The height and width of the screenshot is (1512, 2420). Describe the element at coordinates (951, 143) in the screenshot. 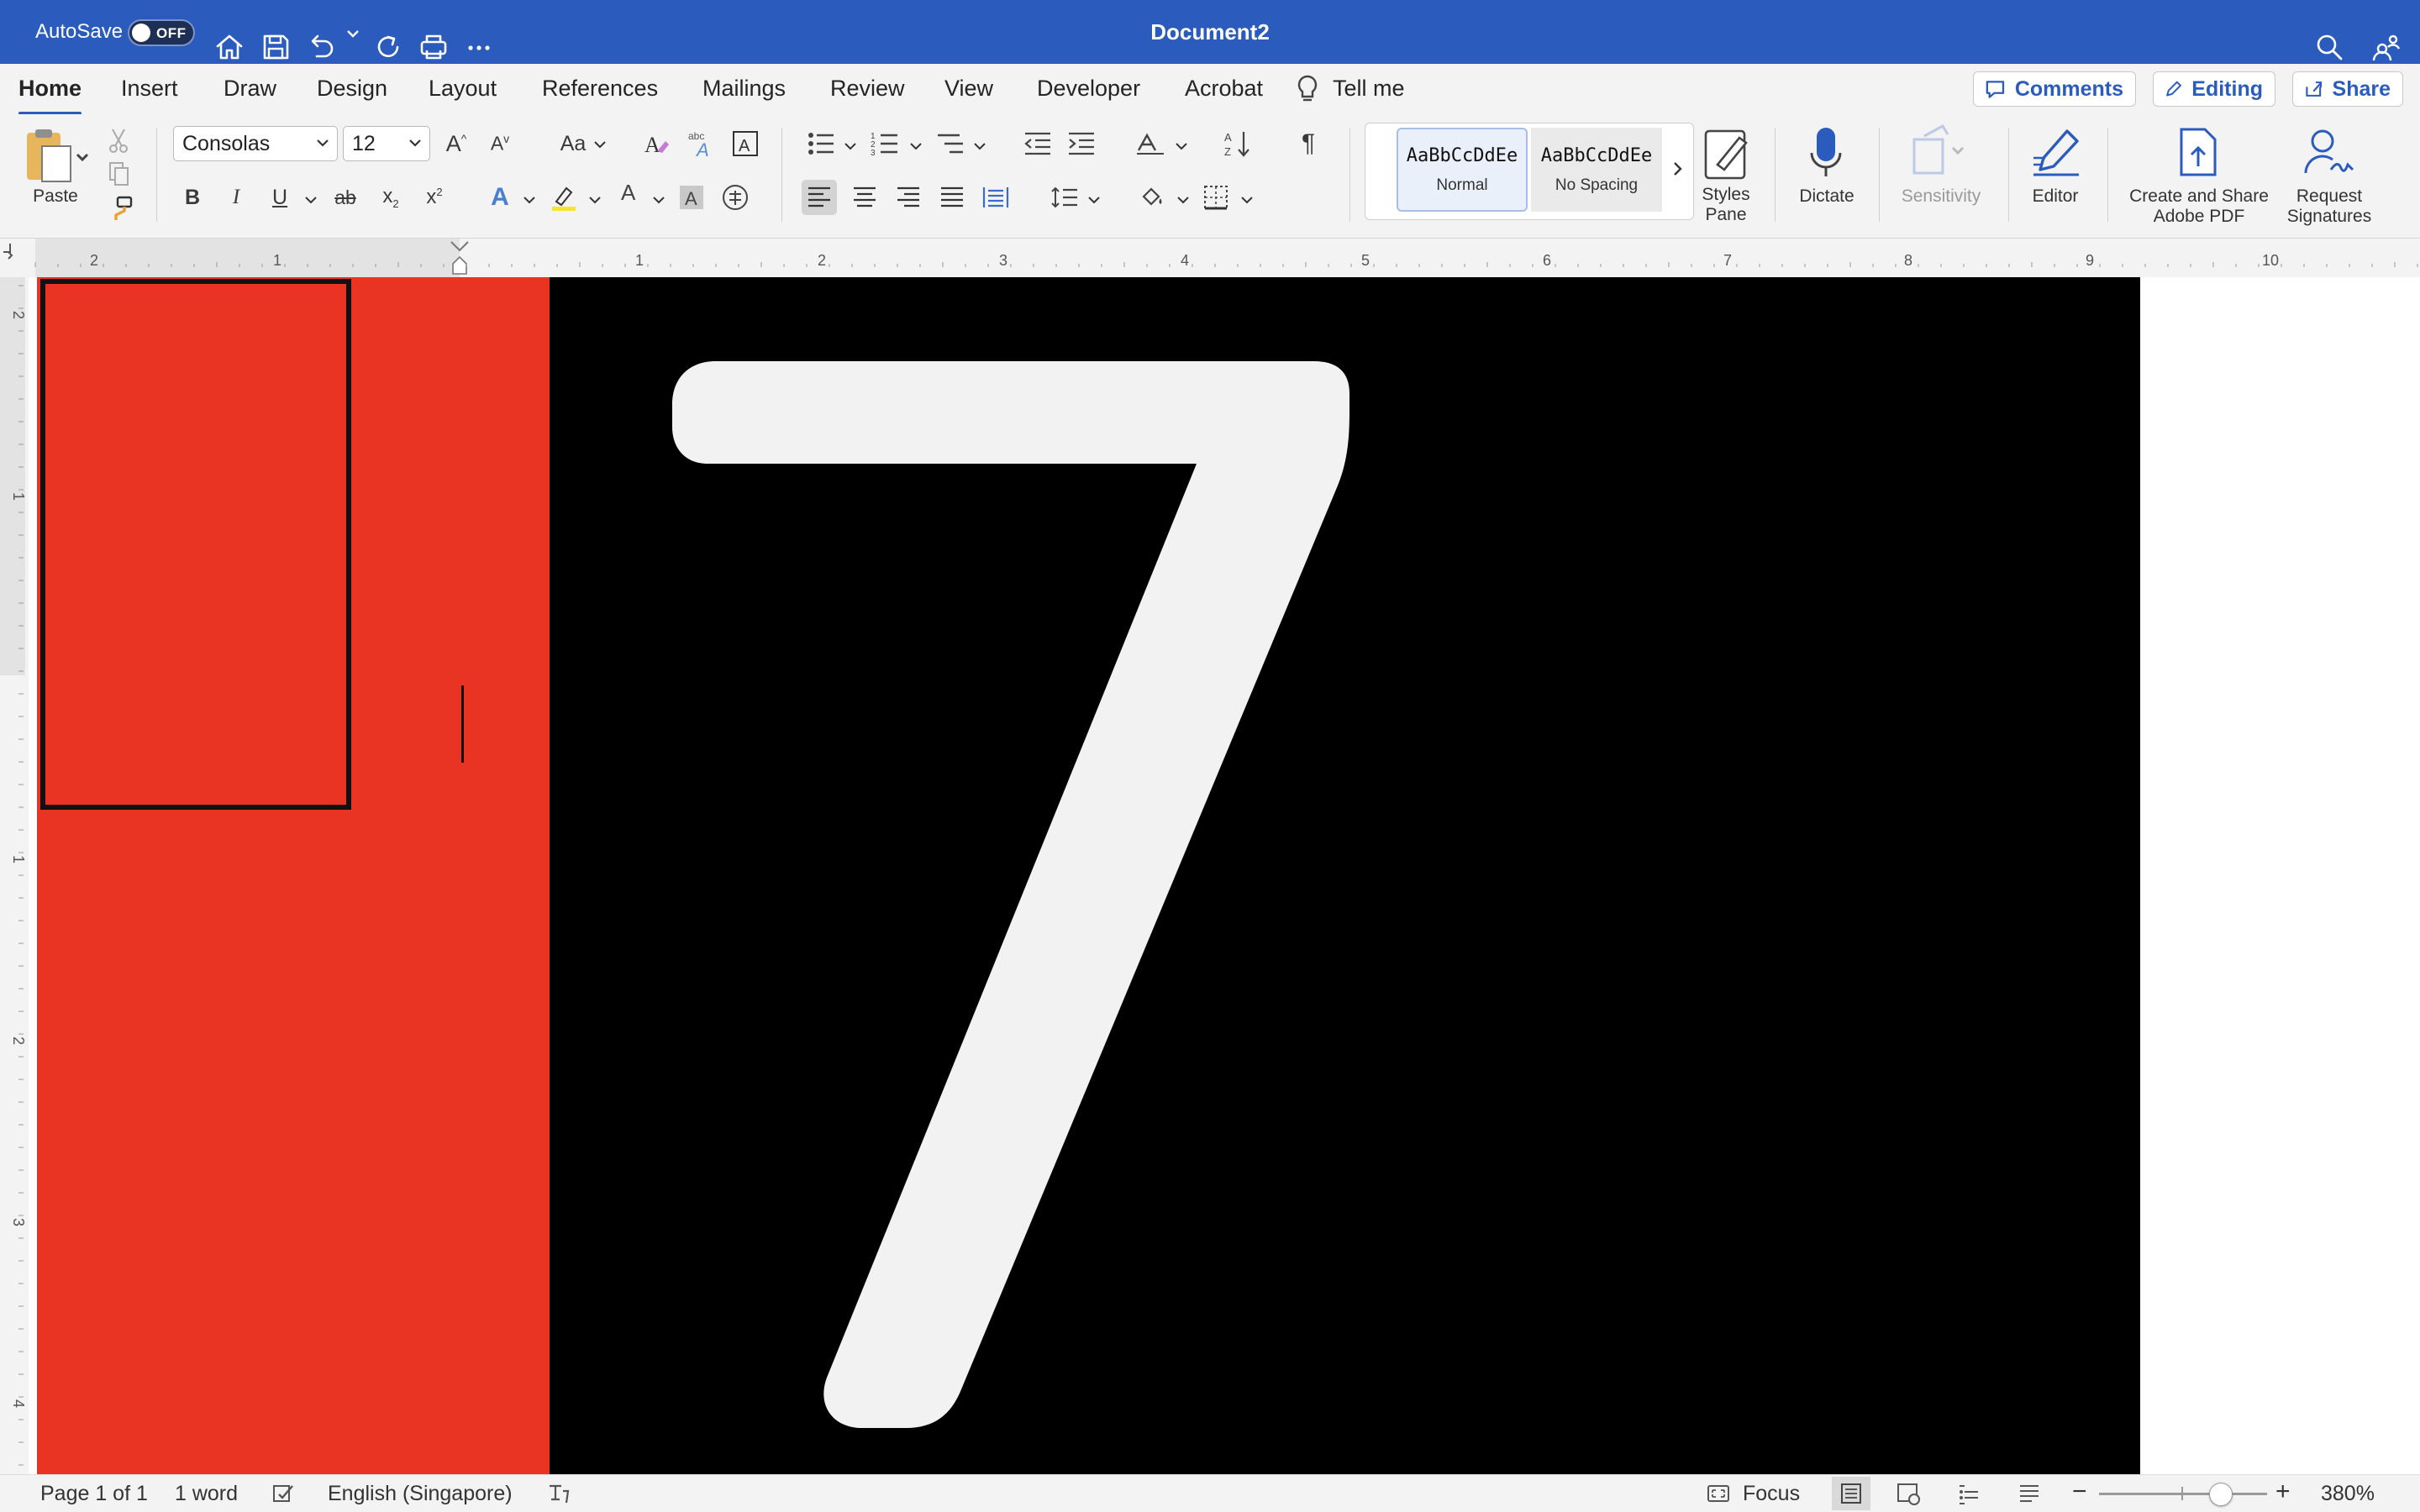

I see `multilevel-list-button` at that location.